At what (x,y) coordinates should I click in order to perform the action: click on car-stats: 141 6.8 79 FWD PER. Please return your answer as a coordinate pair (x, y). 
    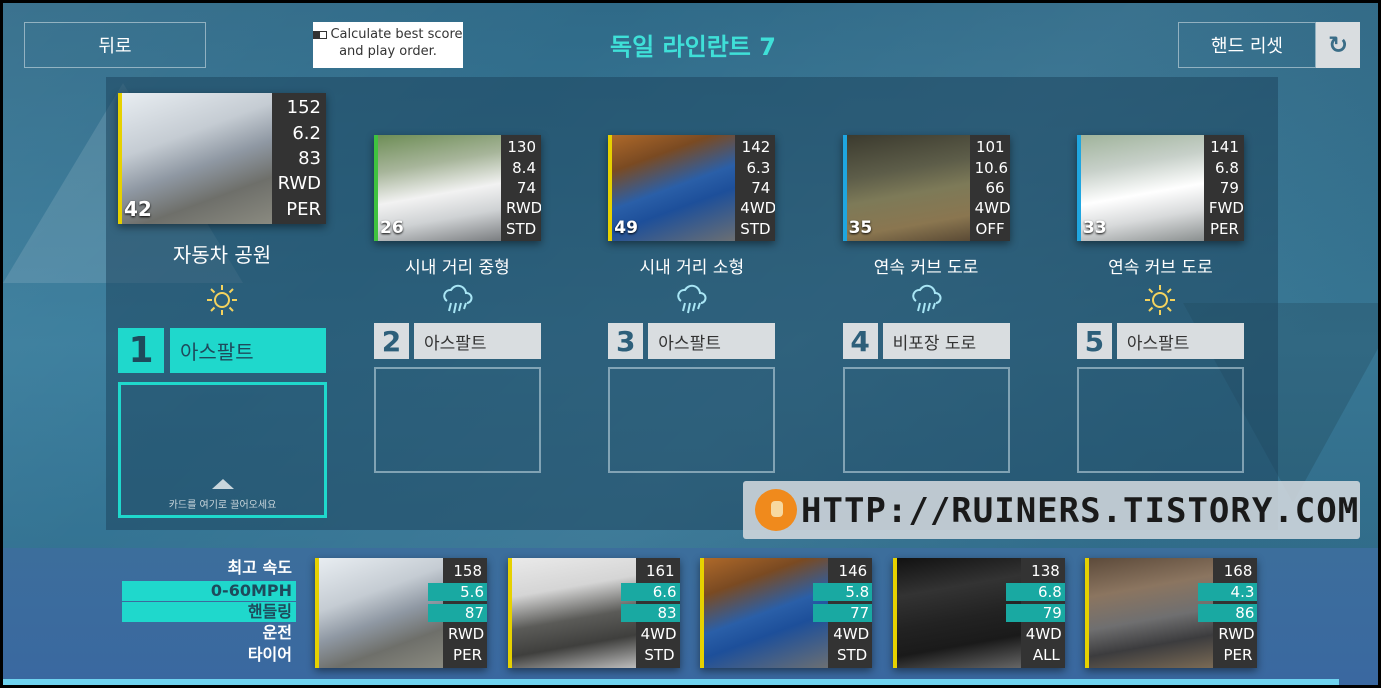
    Looking at the image, I should click on (1223, 188).